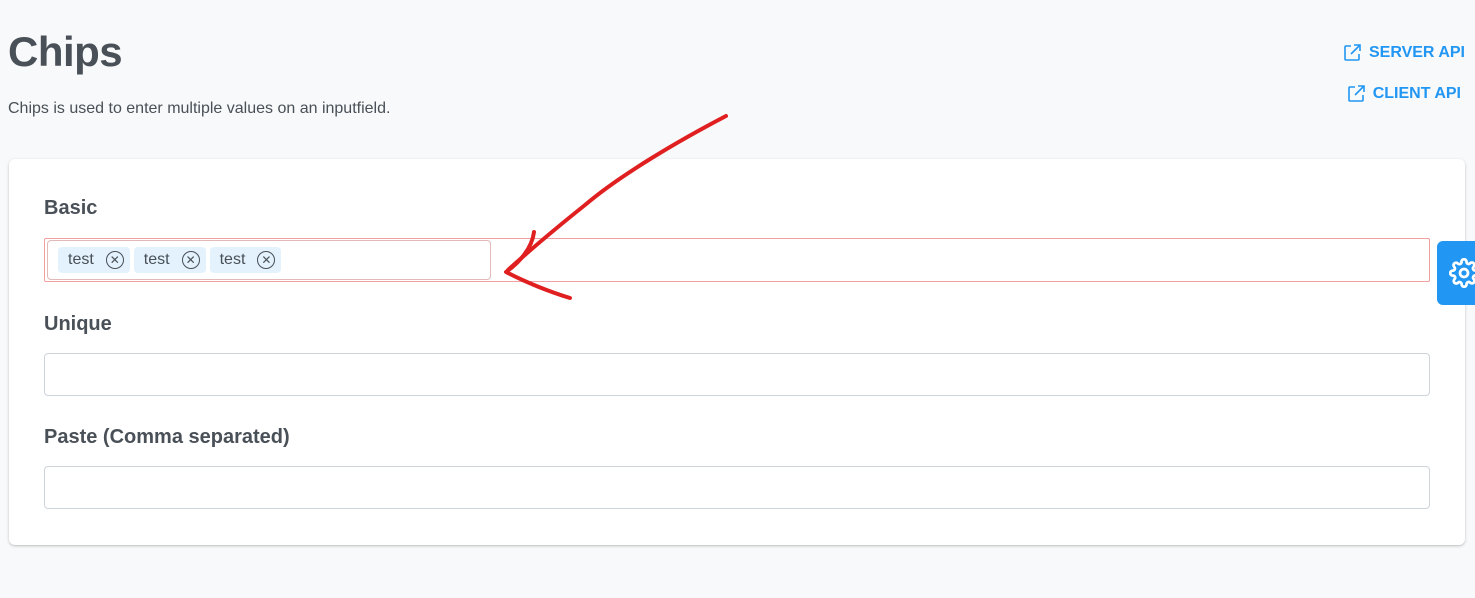 Image resolution: width=1475 pixels, height=598 pixels. I want to click on client-api-link: CLIENT API, so click(1404, 94).